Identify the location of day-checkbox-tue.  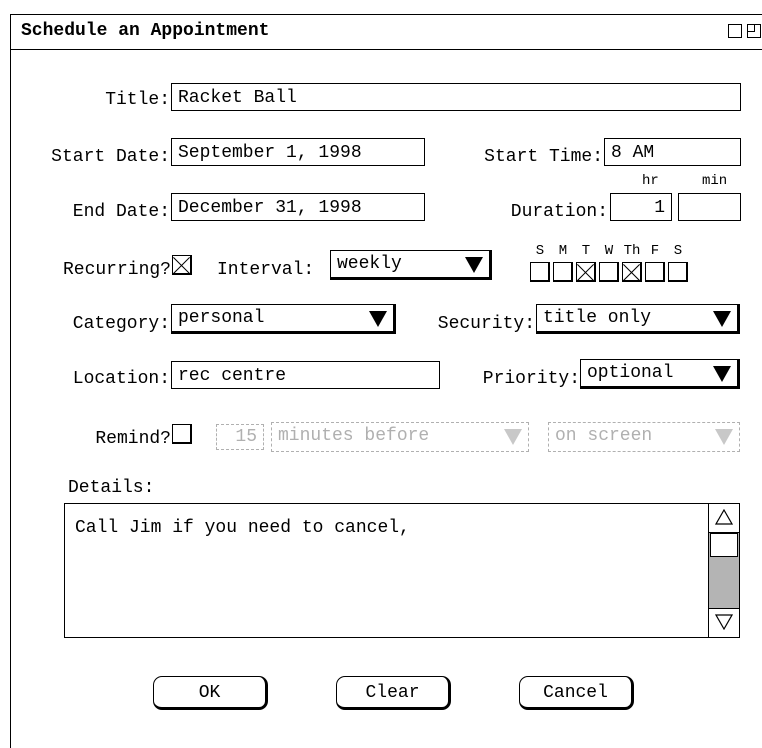
(586, 272).